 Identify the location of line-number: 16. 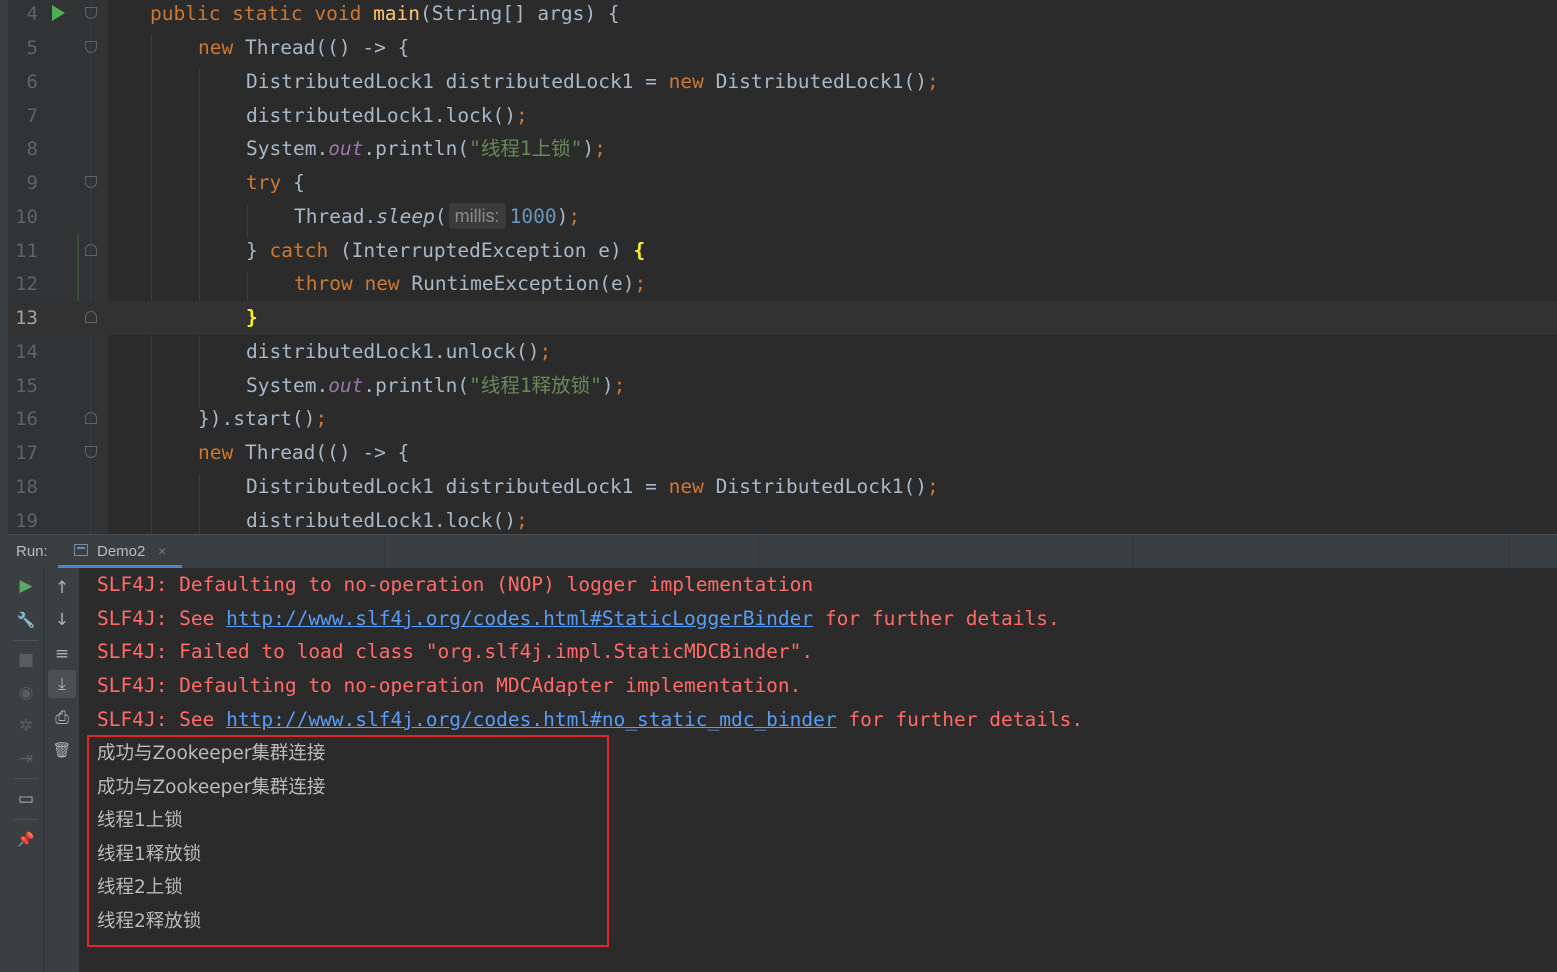
(26, 419).